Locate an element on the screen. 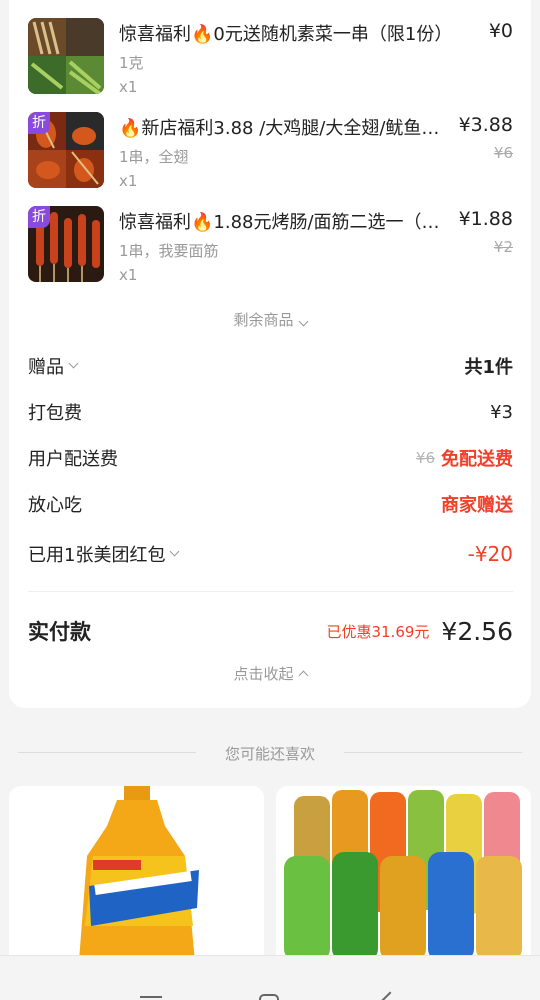 This screenshot has width=540, height=1000. item-price: ¥1.88 is located at coordinates (485, 219).